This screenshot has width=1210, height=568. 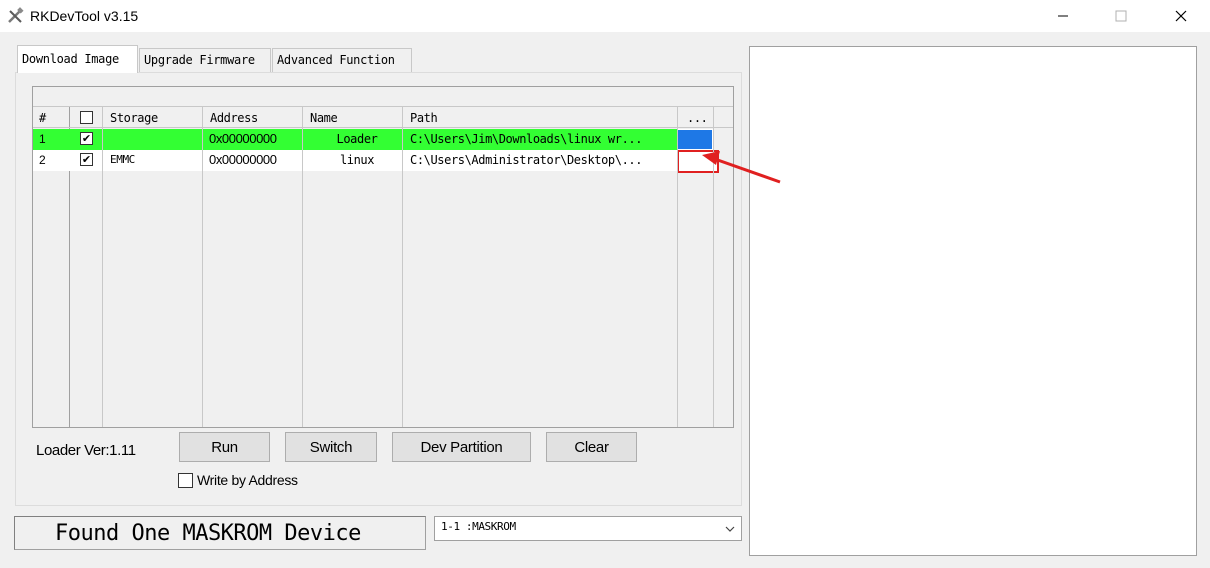 What do you see at coordinates (51, 160) in the screenshot?
I see `row-index: 2` at bounding box center [51, 160].